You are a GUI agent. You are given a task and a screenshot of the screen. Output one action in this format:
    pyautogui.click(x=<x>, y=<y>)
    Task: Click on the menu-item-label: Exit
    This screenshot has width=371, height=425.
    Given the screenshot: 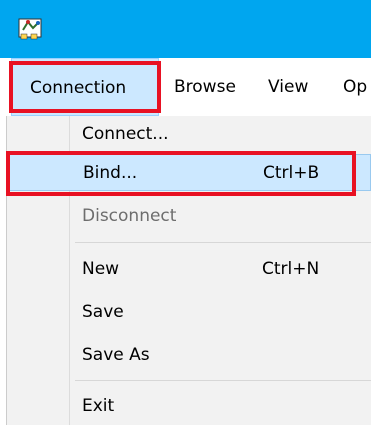 What is the action you would take?
    pyautogui.click(x=98, y=406)
    